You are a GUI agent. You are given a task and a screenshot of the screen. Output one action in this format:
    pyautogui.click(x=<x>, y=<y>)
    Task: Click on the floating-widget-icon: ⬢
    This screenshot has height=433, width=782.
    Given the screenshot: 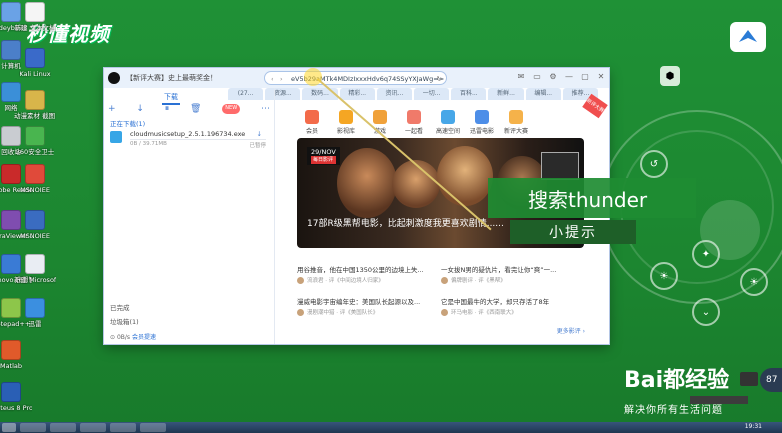 What is the action you would take?
    pyautogui.click(x=670, y=76)
    